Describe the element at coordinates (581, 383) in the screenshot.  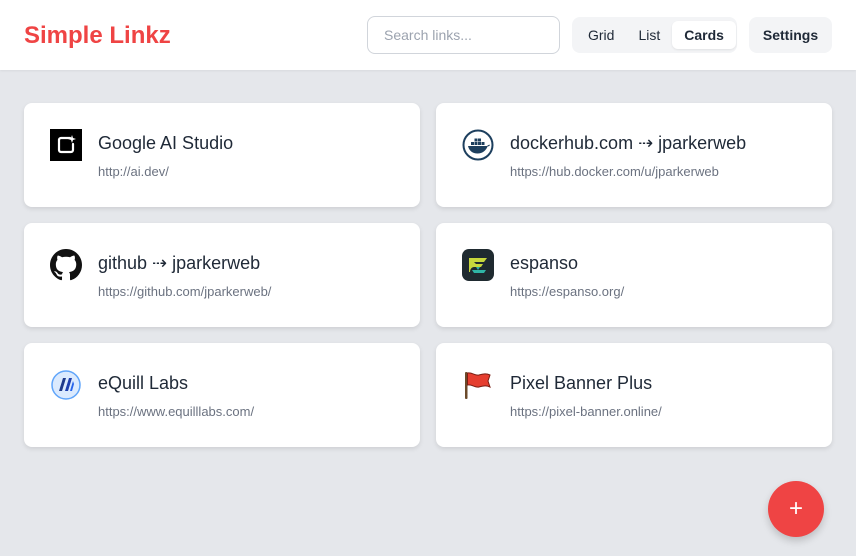
I see `link-title: Pixel Banner Plus` at that location.